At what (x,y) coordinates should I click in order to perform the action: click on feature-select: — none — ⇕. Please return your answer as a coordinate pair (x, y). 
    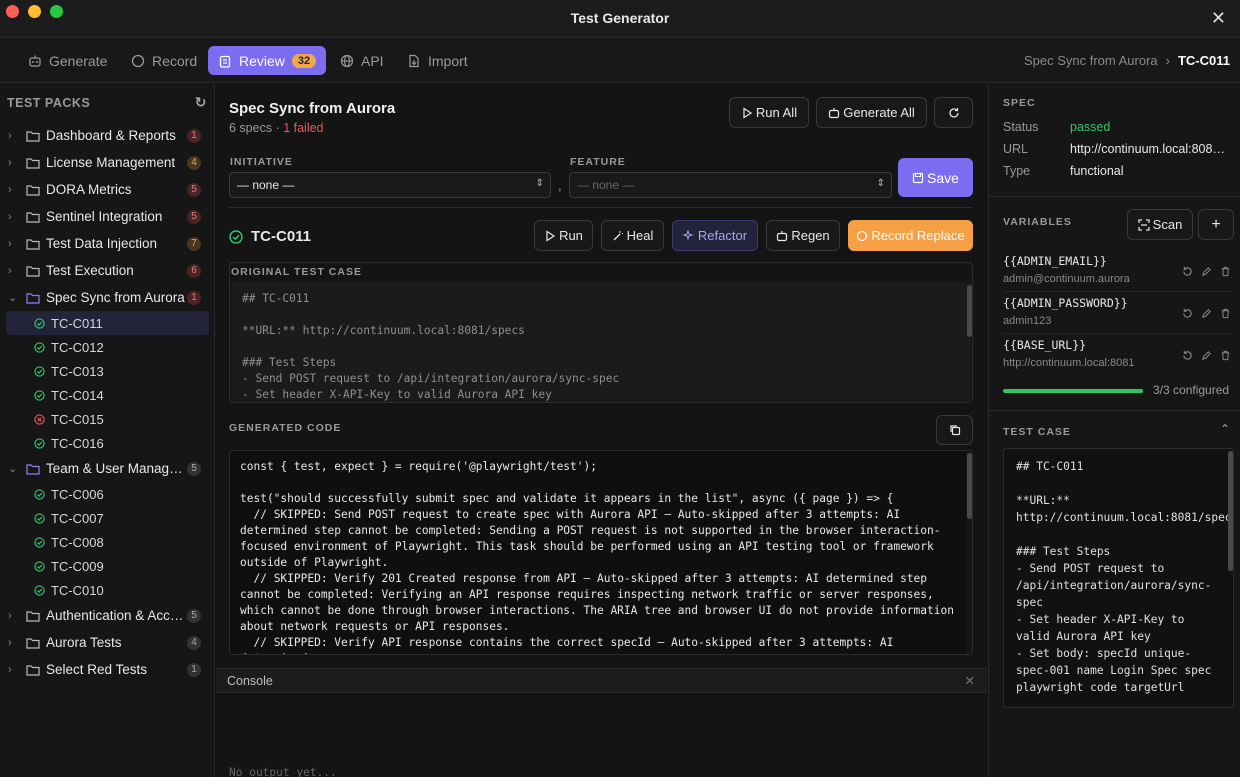
    Looking at the image, I should click on (730, 185).